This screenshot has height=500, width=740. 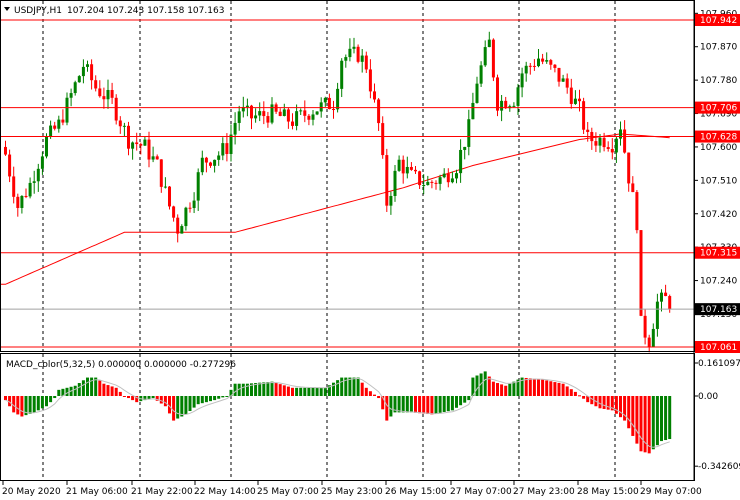 I want to click on macd-tick-label: 0.161097, so click(x=719, y=364).